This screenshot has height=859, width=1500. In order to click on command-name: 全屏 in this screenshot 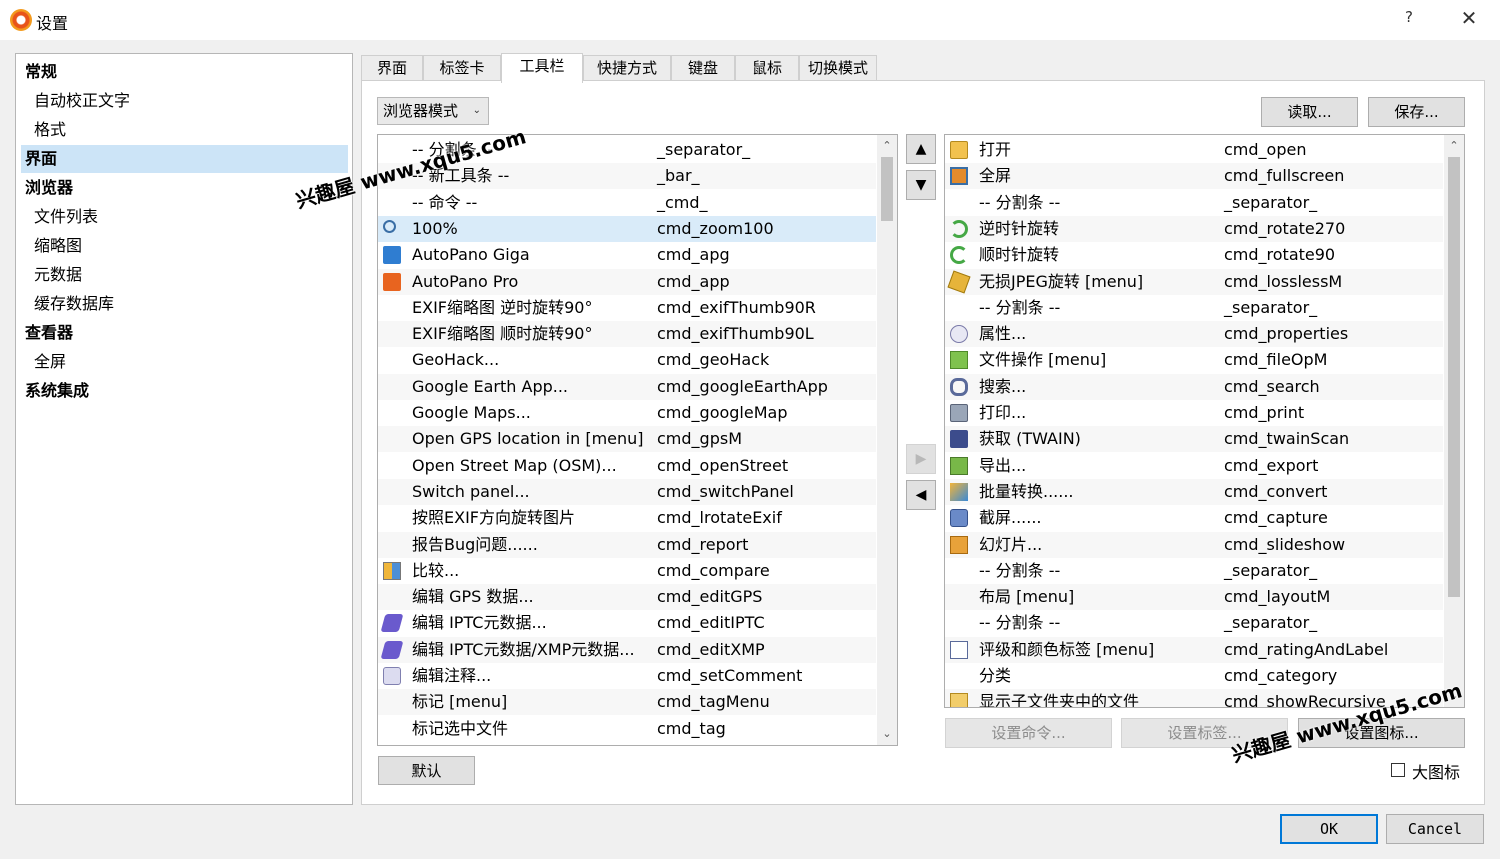, I will do `click(995, 176)`.